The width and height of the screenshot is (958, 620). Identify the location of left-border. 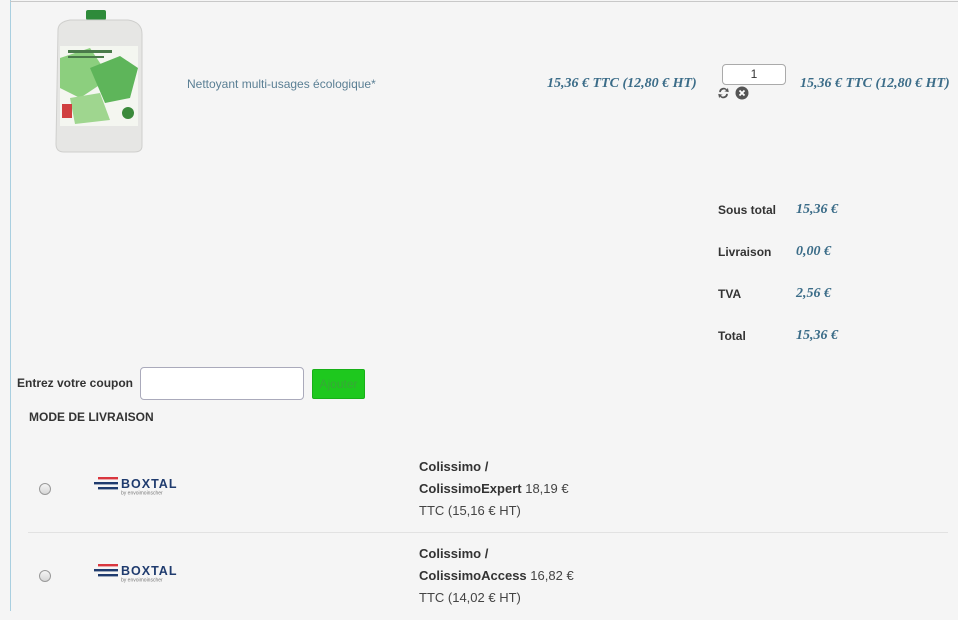
(10, 305).